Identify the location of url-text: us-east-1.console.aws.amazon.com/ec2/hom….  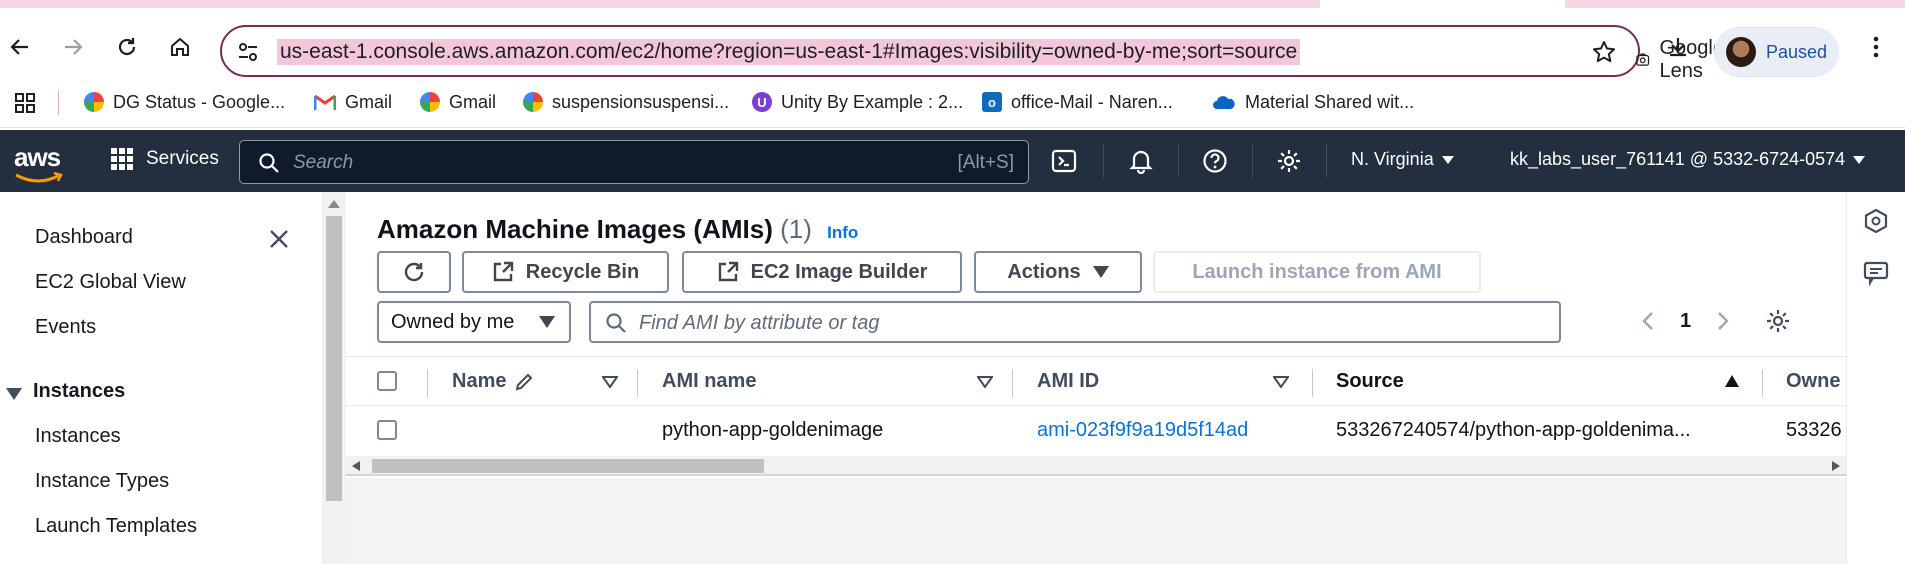
(789, 52).